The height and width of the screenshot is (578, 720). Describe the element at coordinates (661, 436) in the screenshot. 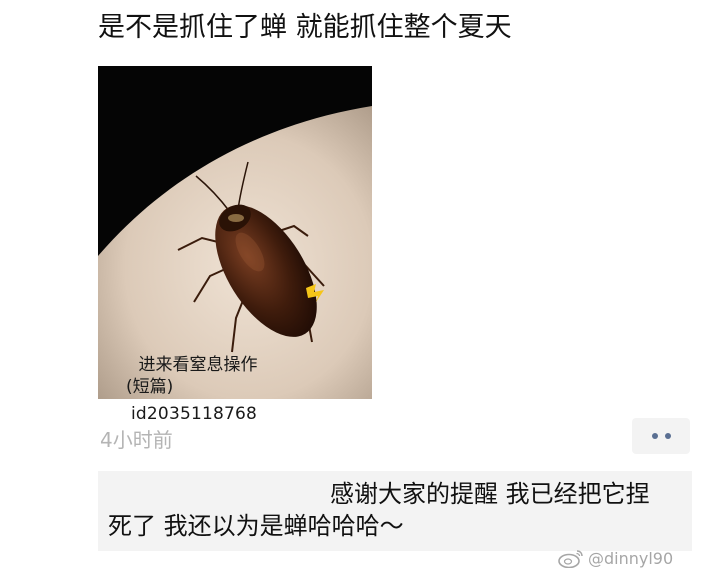

I see `more-button` at that location.